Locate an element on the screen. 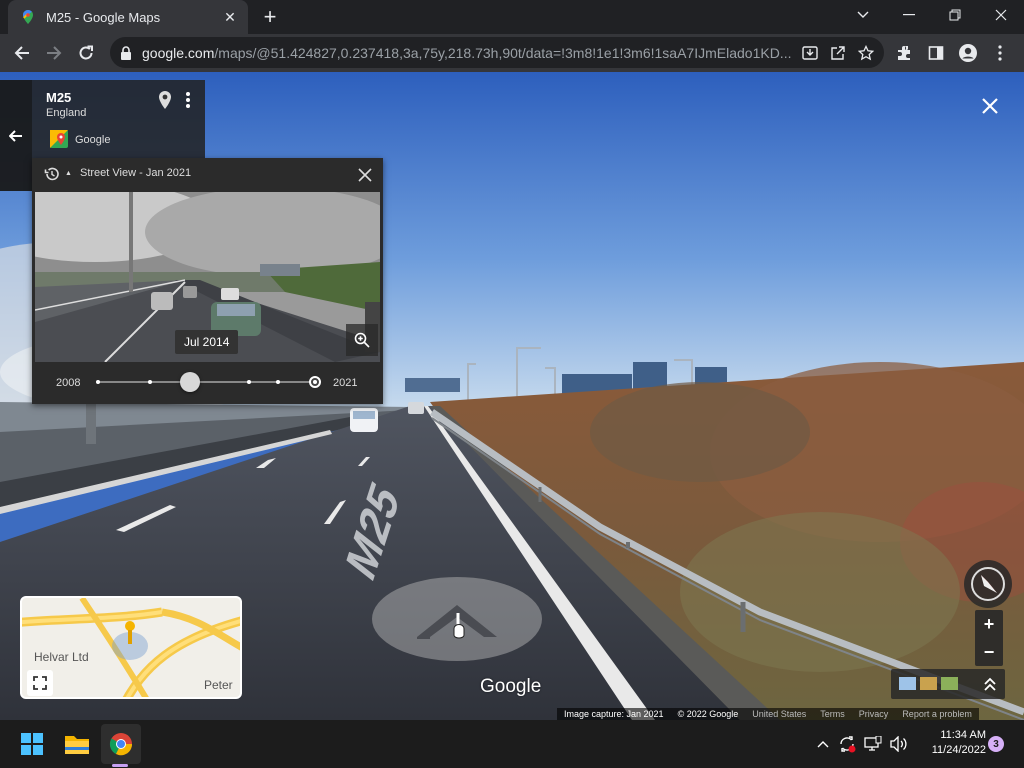 This screenshot has height=768, width=1024. clock-date: 11/24/2022 is located at coordinates (958, 750).